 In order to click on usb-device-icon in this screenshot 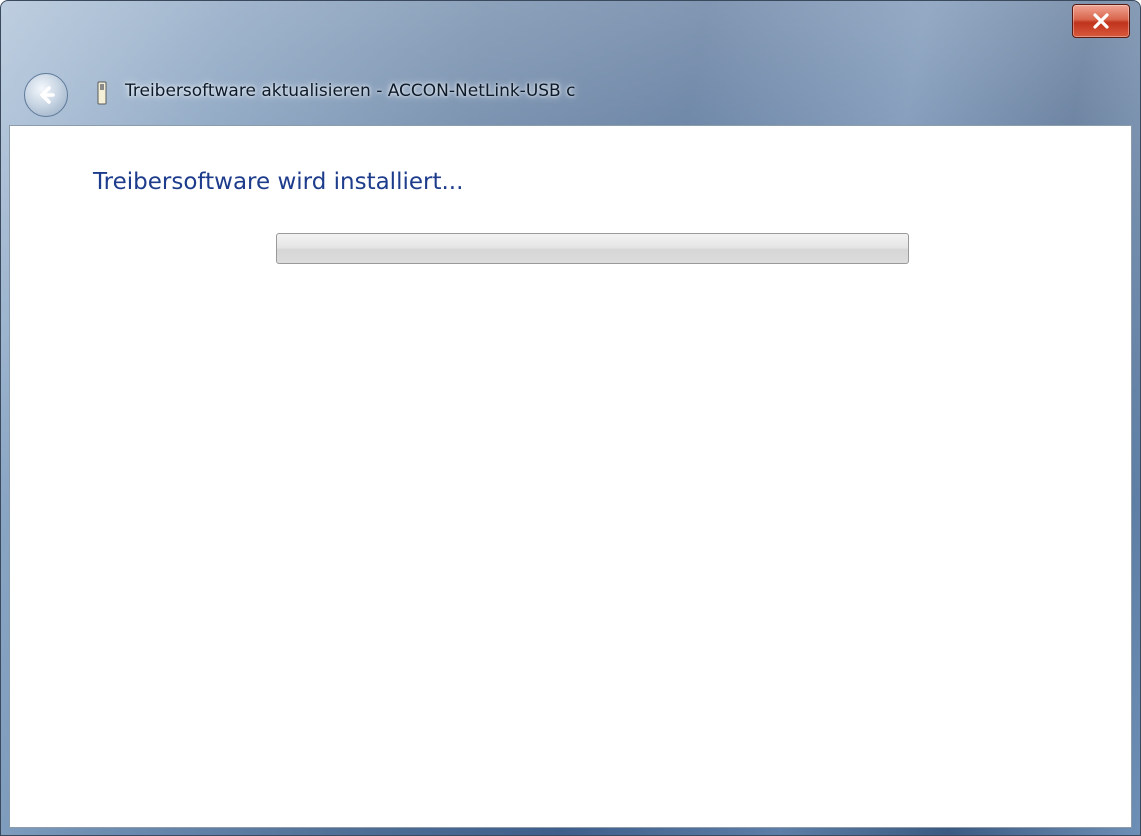, I will do `click(102, 93)`.